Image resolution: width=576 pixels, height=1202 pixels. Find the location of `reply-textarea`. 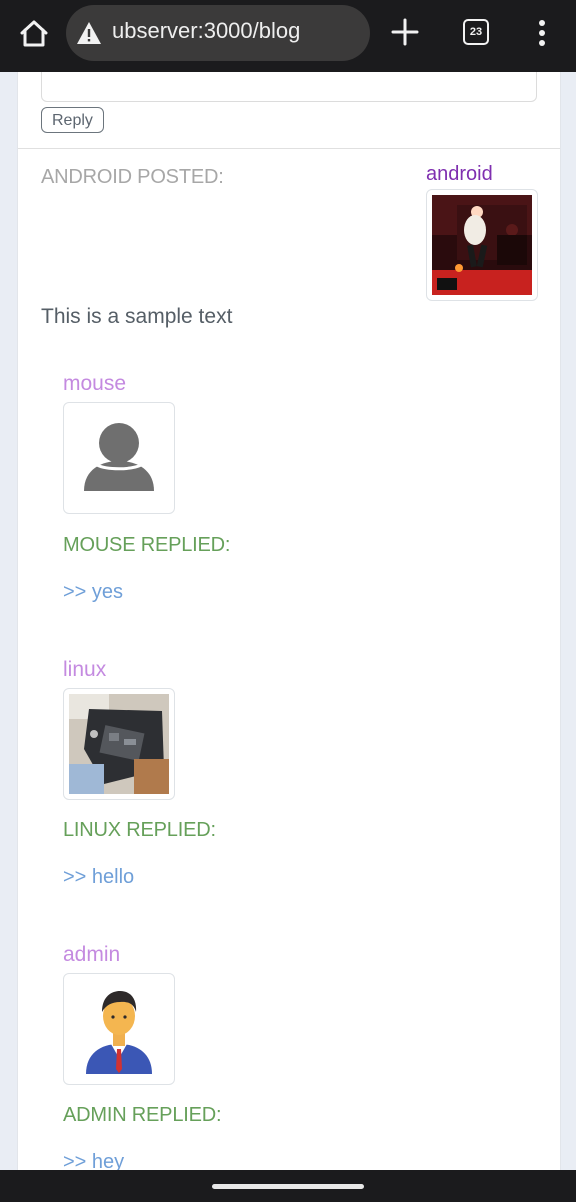

reply-textarea is located at coordinates (289, 87).